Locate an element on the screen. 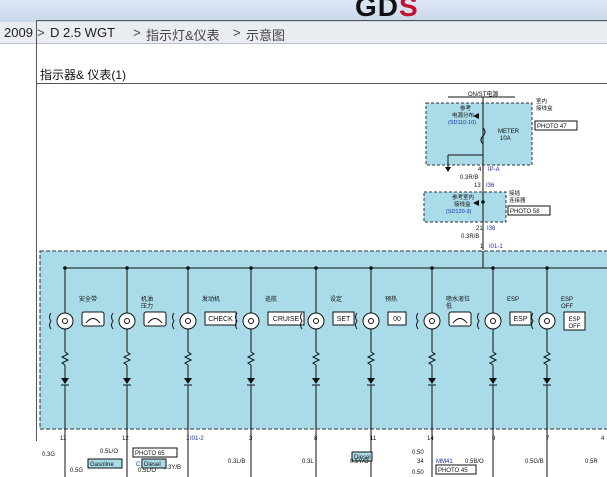  photo-45-tag-text: PHOTO 45 is located at coordinates (453, 471).